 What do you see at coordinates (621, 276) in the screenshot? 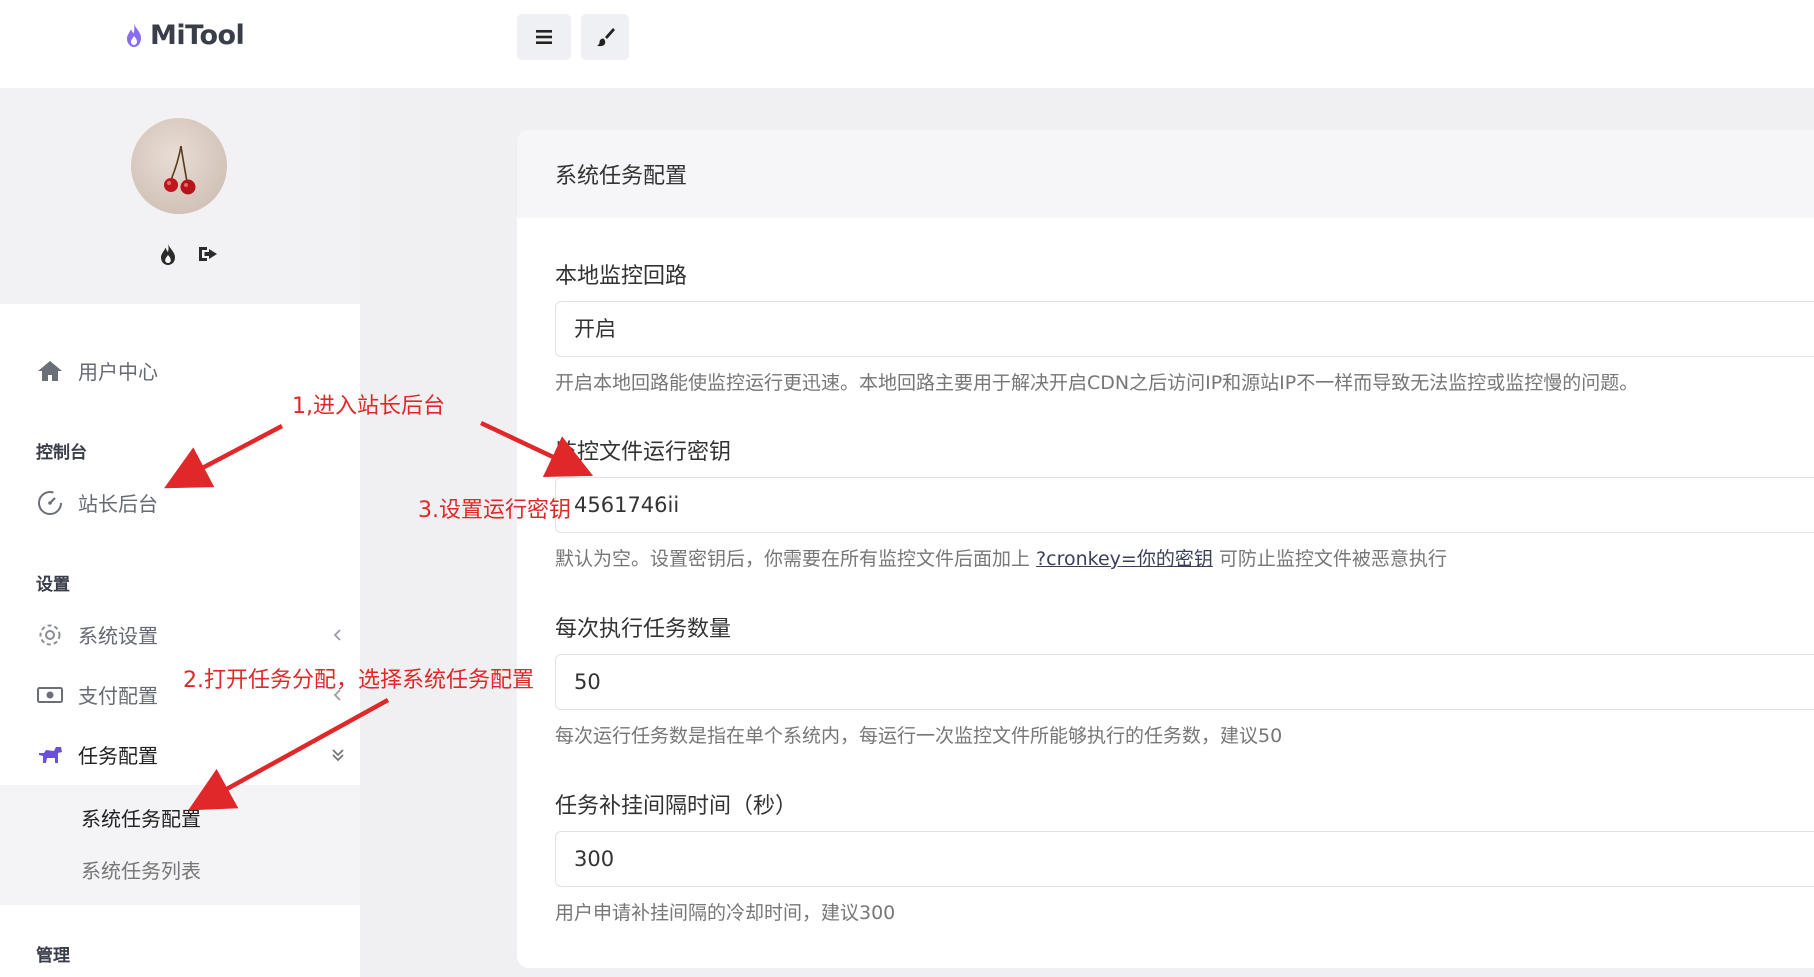
I see `field-label-local-loop: 本地监控回路` at bounding box center [621, 276].